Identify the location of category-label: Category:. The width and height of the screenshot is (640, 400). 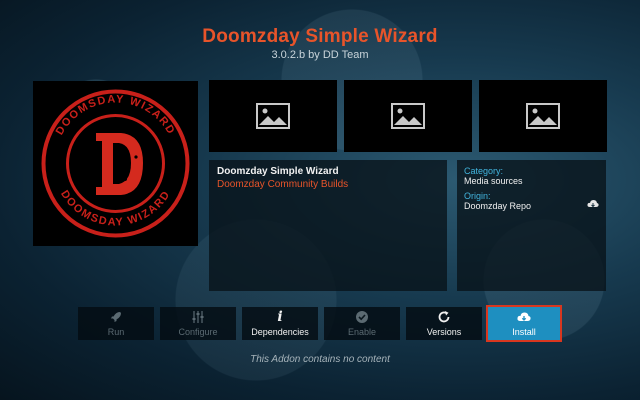
(484, 171).